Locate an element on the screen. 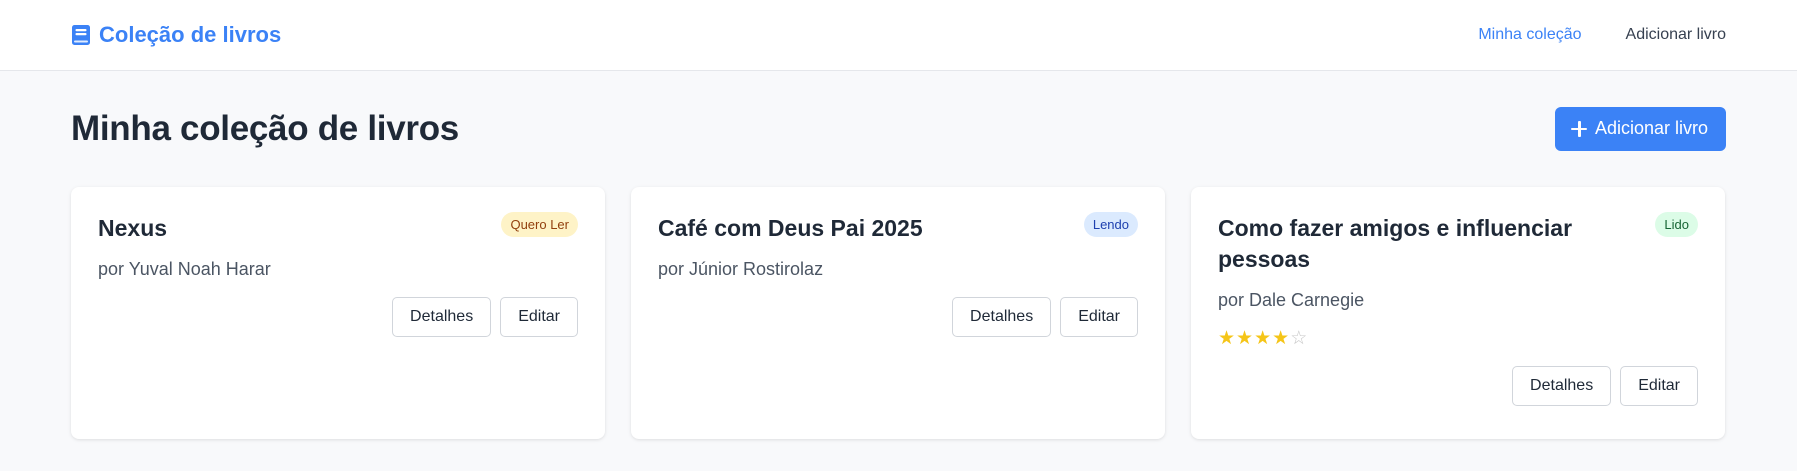 The width and height of the screenshot is (1797, 471). nav-link-minha-colecao: Minha coleção is located at coordinates (1529, 35).